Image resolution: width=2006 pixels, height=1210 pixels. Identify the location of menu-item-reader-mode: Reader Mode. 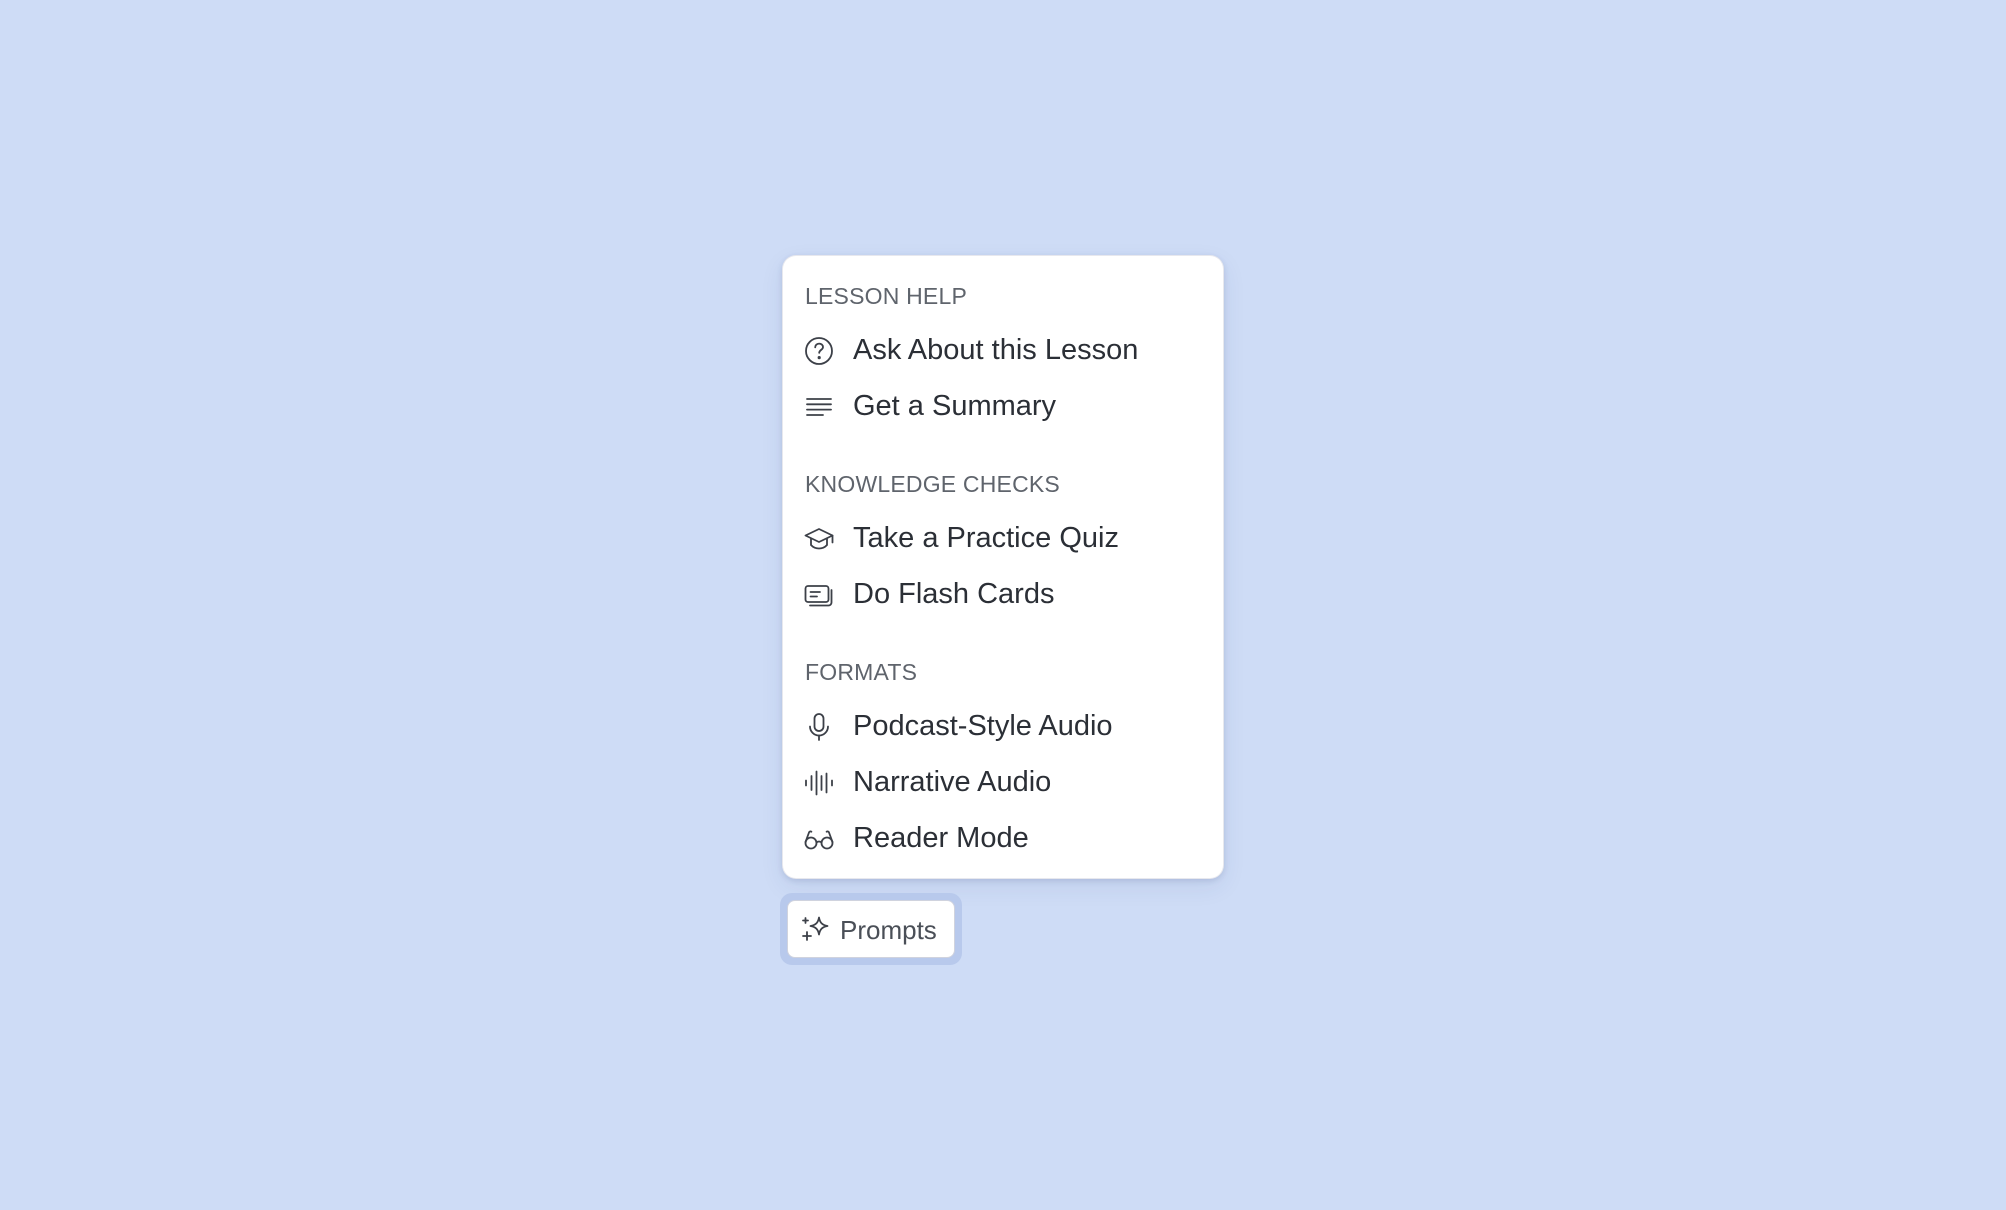
(1003, 837).